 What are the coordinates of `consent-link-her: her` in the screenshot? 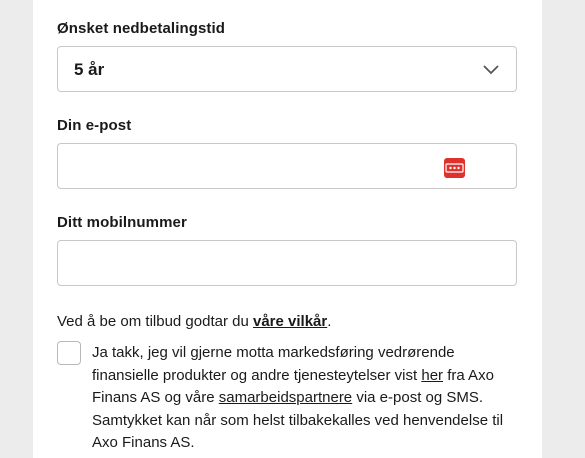 It's located at (432, 375).